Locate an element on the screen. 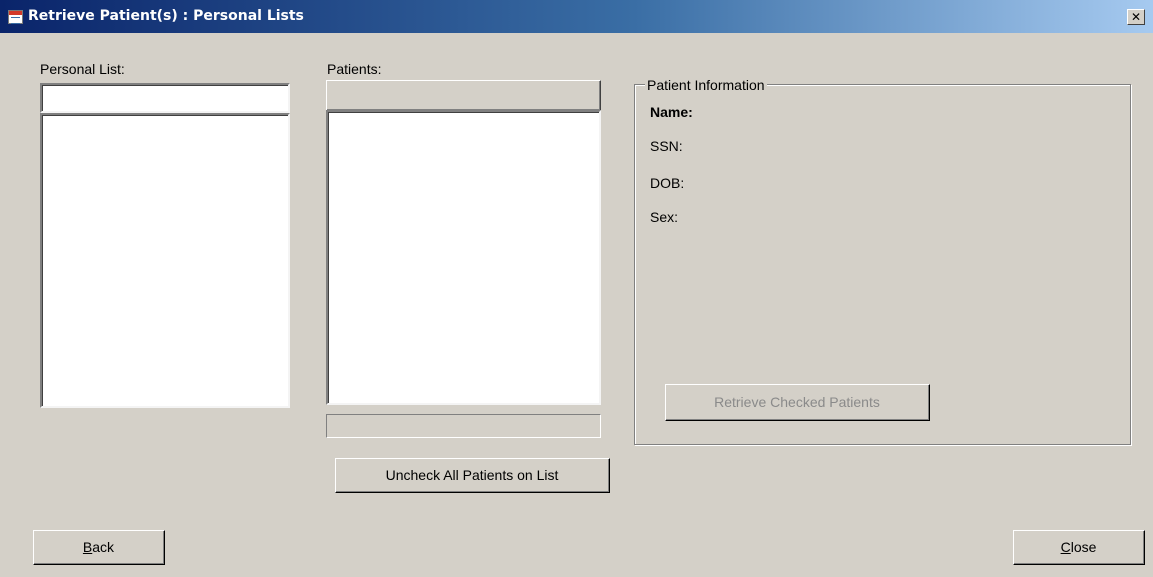  back-button: Back is located at coordinates (99, 547).